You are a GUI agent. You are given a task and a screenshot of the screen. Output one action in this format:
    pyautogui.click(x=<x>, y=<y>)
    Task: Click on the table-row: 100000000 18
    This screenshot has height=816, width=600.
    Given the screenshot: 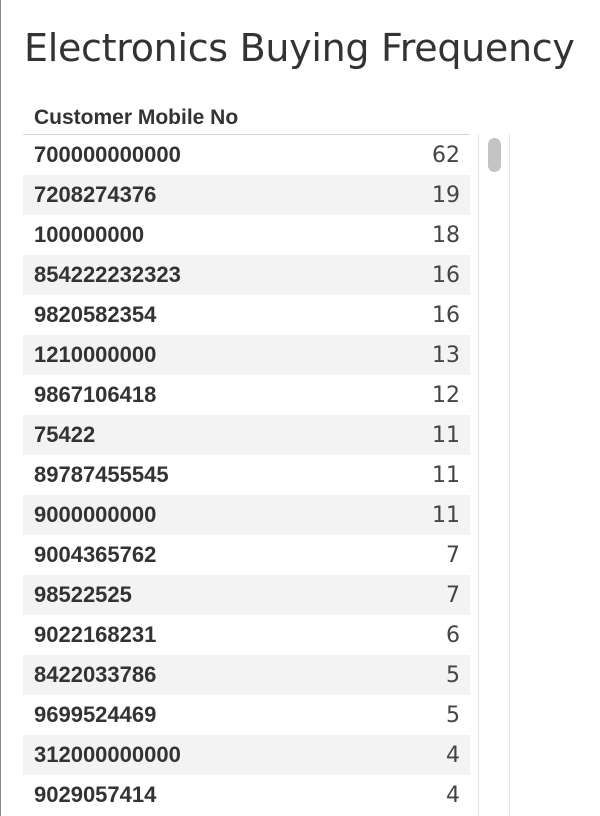 What is the action you would take?
    pyautogui.click(x=246, y=235)
    